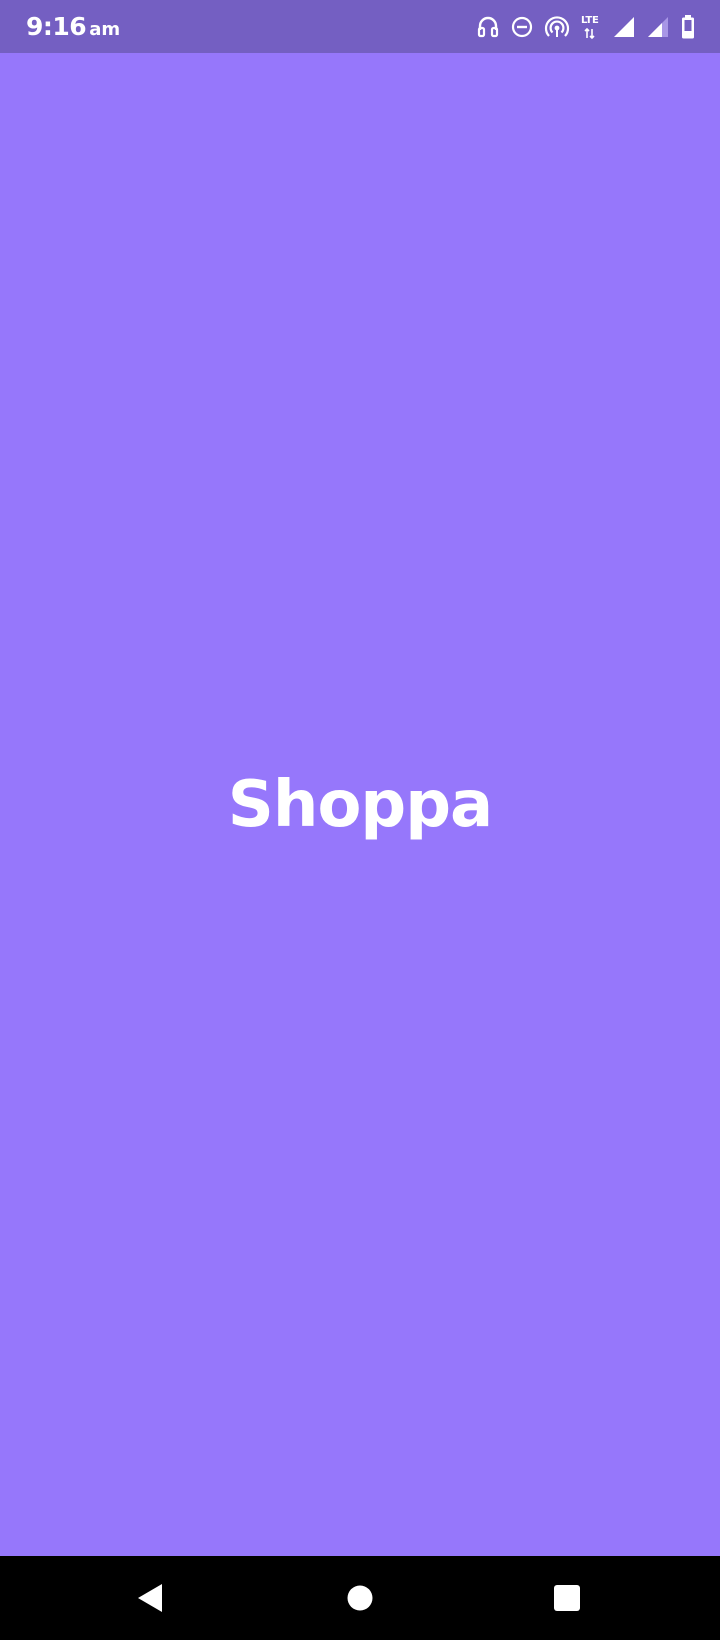 Image resolution: width=720 pixels, height=1640 pixels. Describe the element at coordinates (624, 27) in the screenshot. I see `signal-icon` at that location.